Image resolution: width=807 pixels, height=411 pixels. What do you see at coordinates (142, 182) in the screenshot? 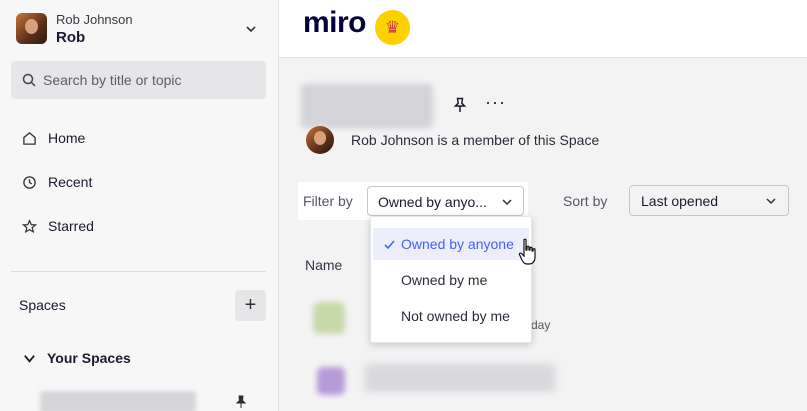
I see `sidebar-item-recent: Recent` at bounding box center [142, 182].